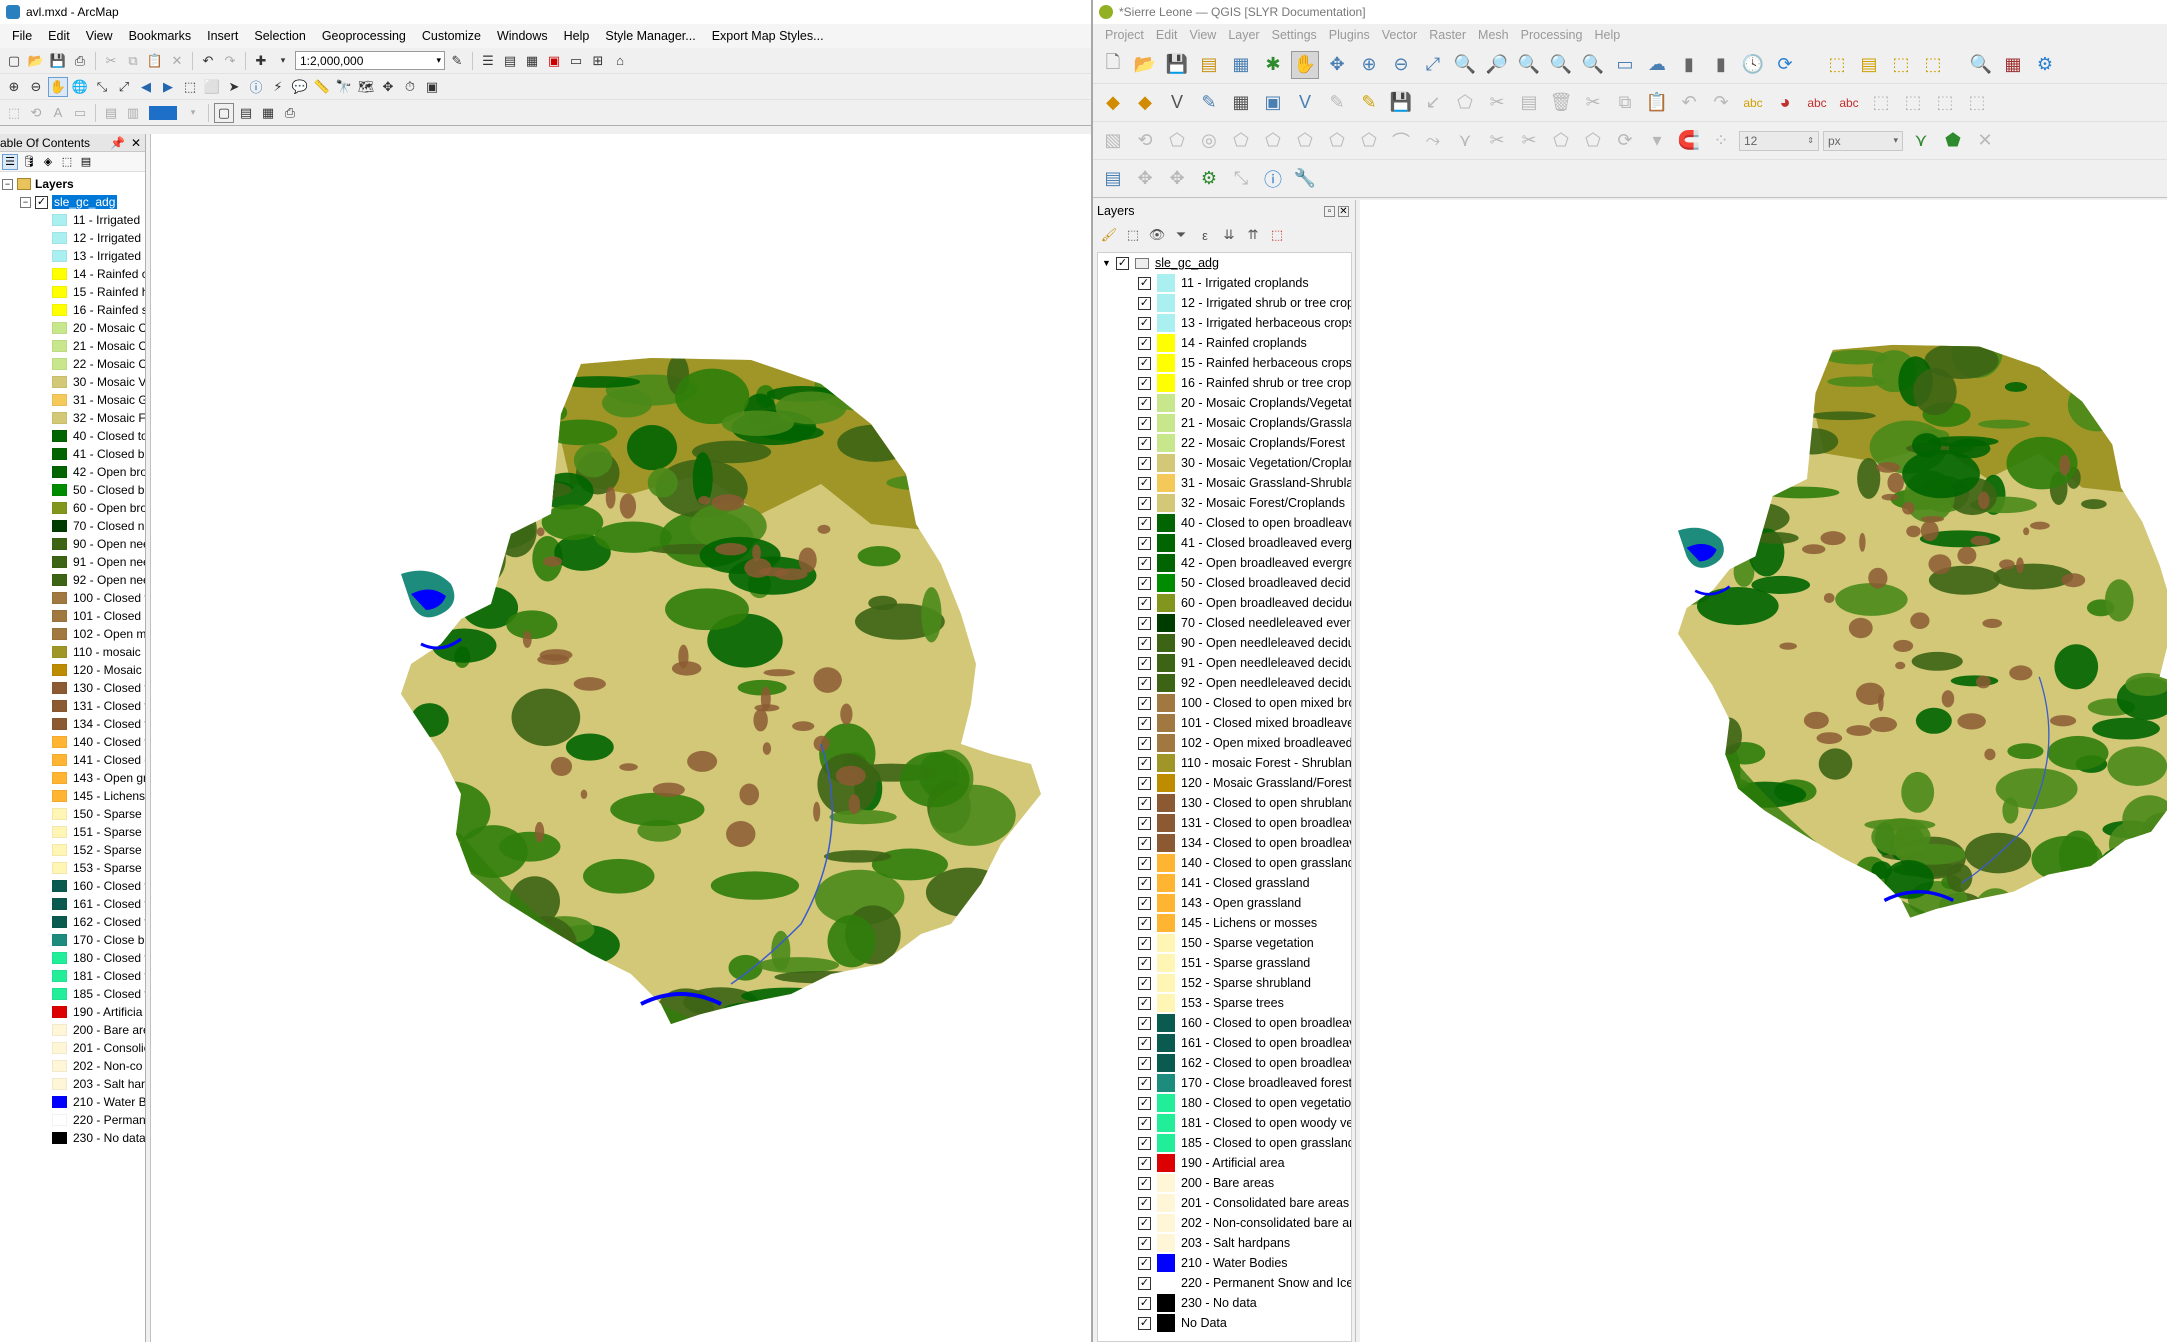 This screenshot has height=1342, width=2167. What do you see at coordinates (1224, 1103) in the screenshot?
I see `legend-item: ✓ 180 - Closed to open vegetation` at bounding box center [1224, 1103].